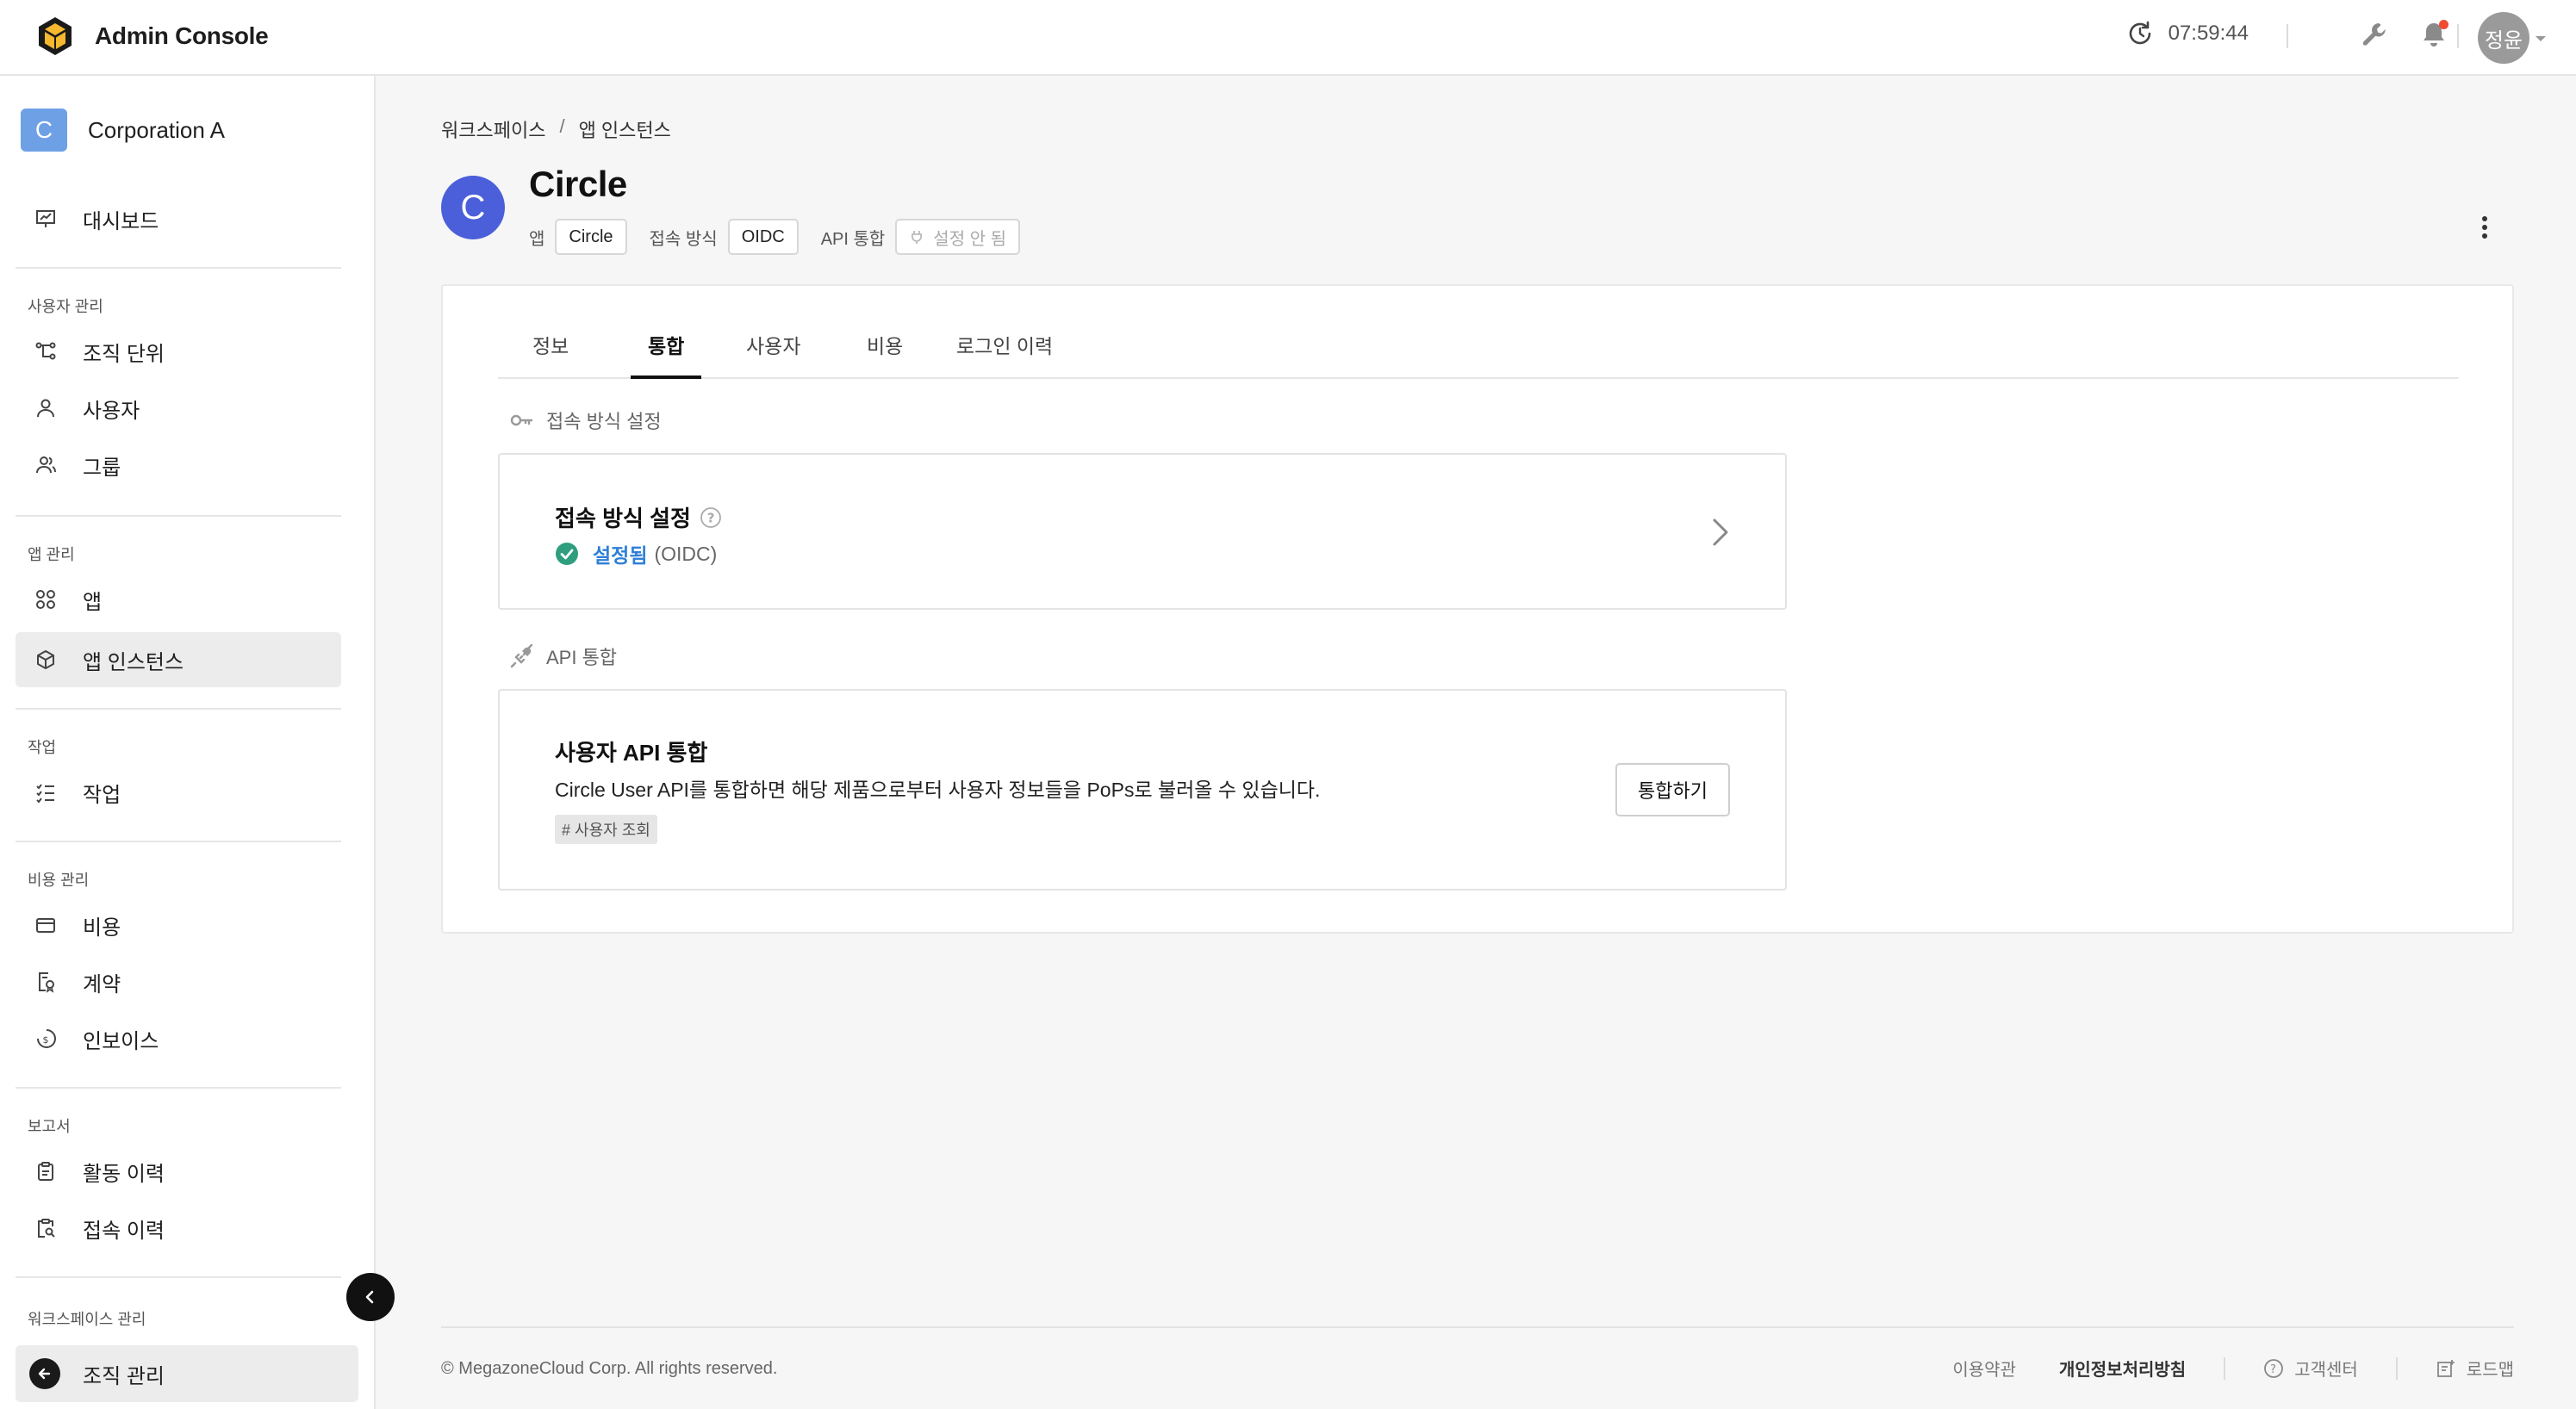  Describe the element at coordinates (1143, 531) in the screenshot. I see `access-method-card: 접속 방식 설정 ? 설정됨 (OIDC)` at that location.